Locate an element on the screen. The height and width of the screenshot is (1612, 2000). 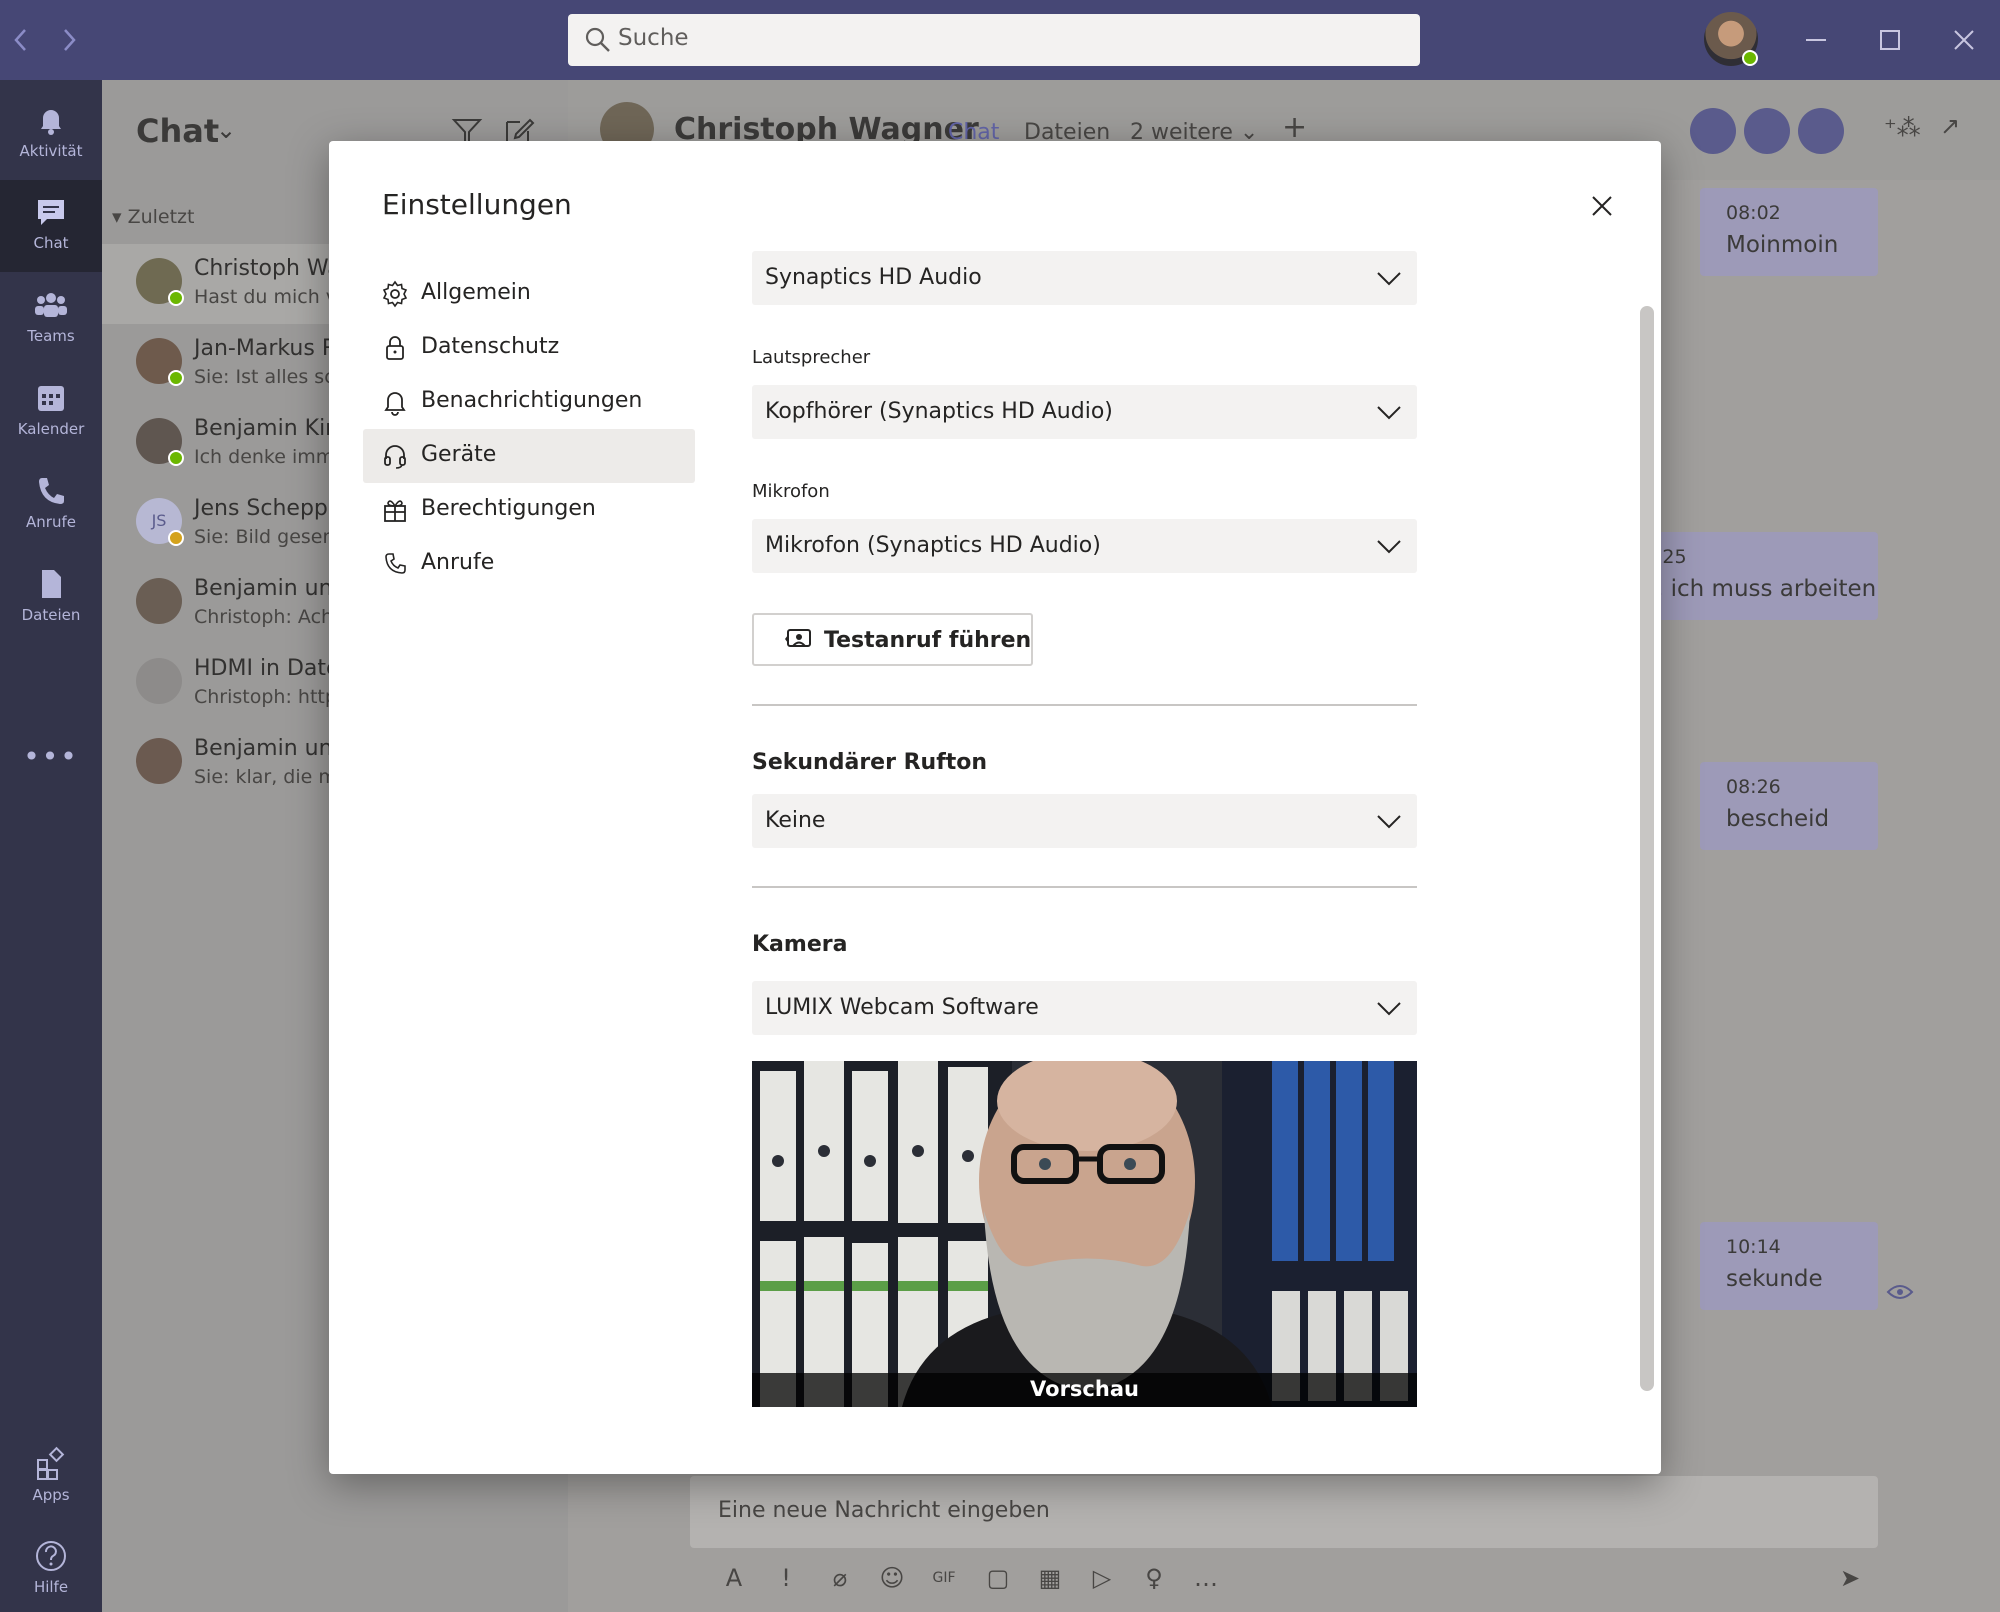
settings-menu-privacy: Datenschutz is located at coordinates (529, 348).